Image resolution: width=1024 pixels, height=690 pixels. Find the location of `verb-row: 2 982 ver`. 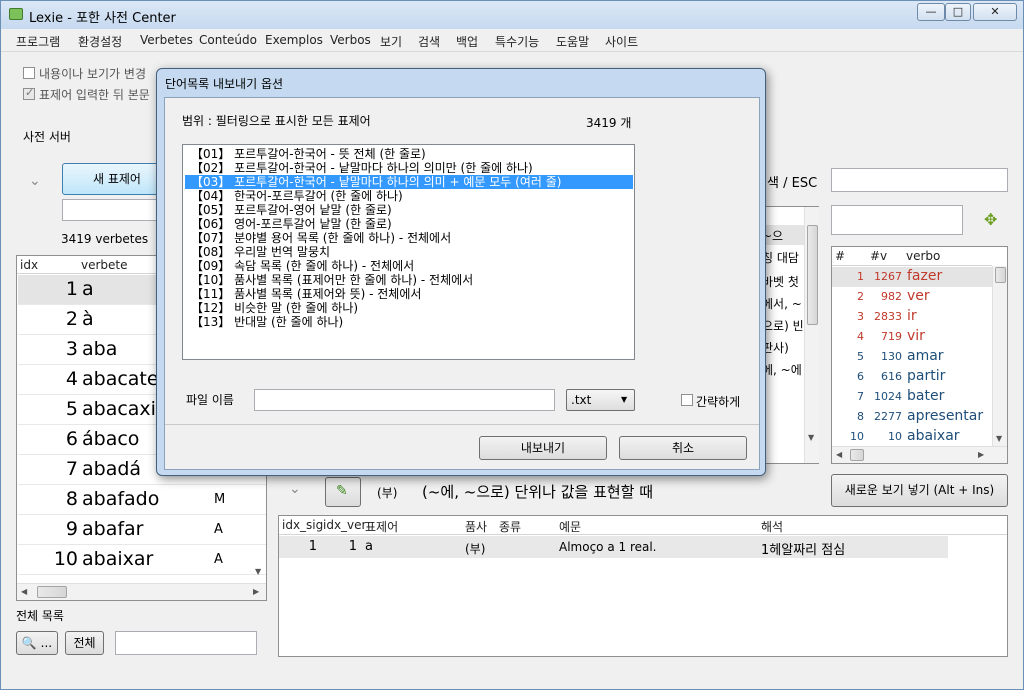

verb-row: 2 982 ver is located at coordinates (912, 297).